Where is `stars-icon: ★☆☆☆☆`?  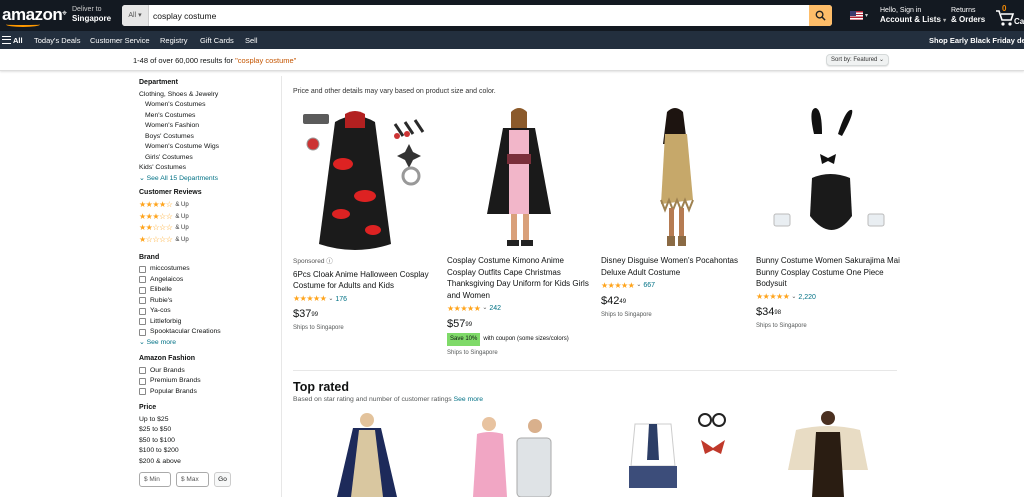
stars-icon: ★☆☆☆☆ is located at coordinates (156, 239).